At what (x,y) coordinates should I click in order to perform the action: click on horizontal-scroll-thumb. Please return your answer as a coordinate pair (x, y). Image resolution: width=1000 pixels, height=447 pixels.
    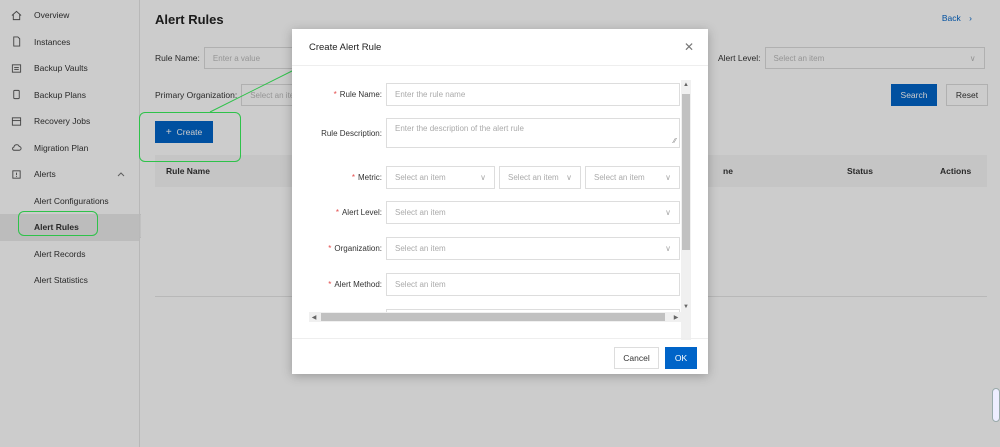
    Looking at the image, I should click on (493, 317).